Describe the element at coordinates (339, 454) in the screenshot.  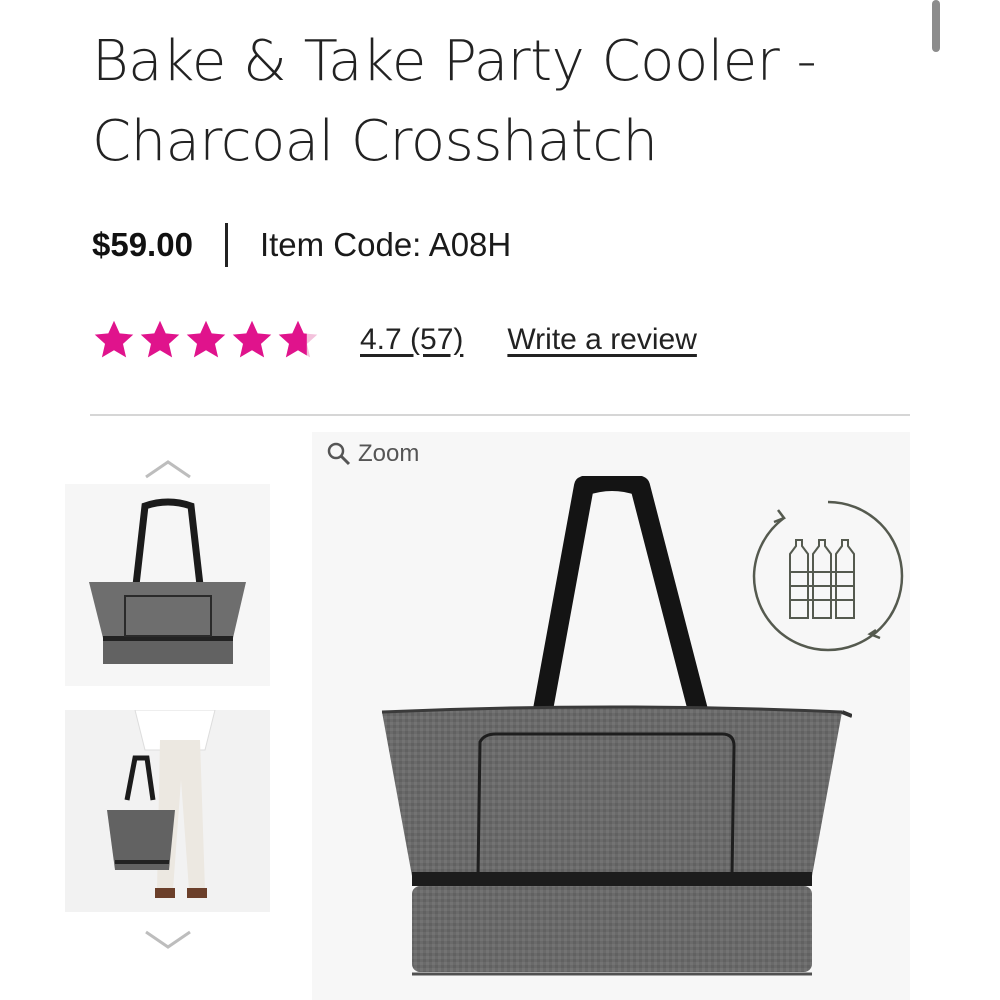
I see `magnifier-icon` at that location.